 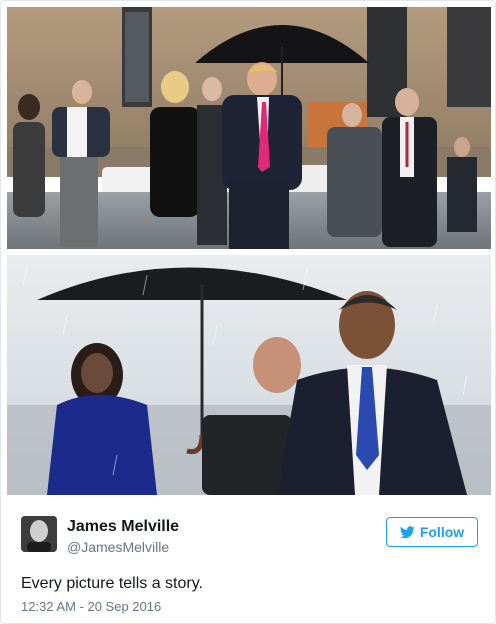 I want to click on author-avatar, so click(x=39, y=534).